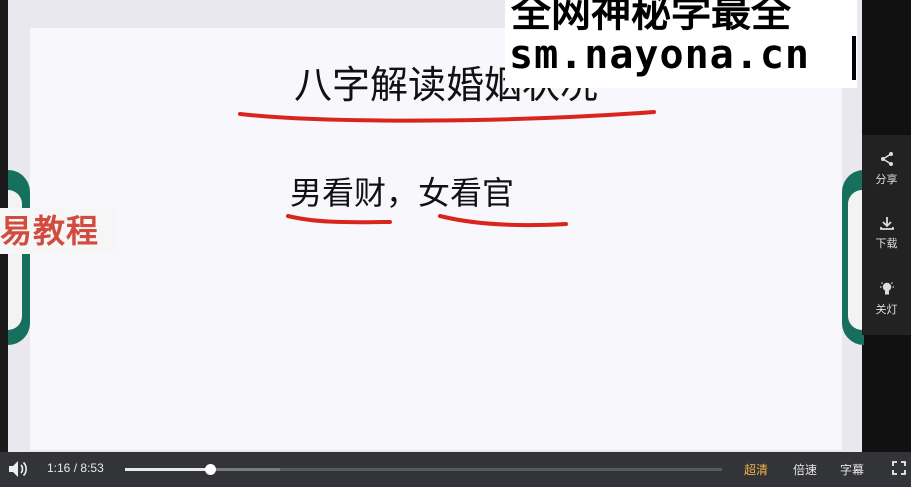  I want to click on text-cursor, so click(854, 58).